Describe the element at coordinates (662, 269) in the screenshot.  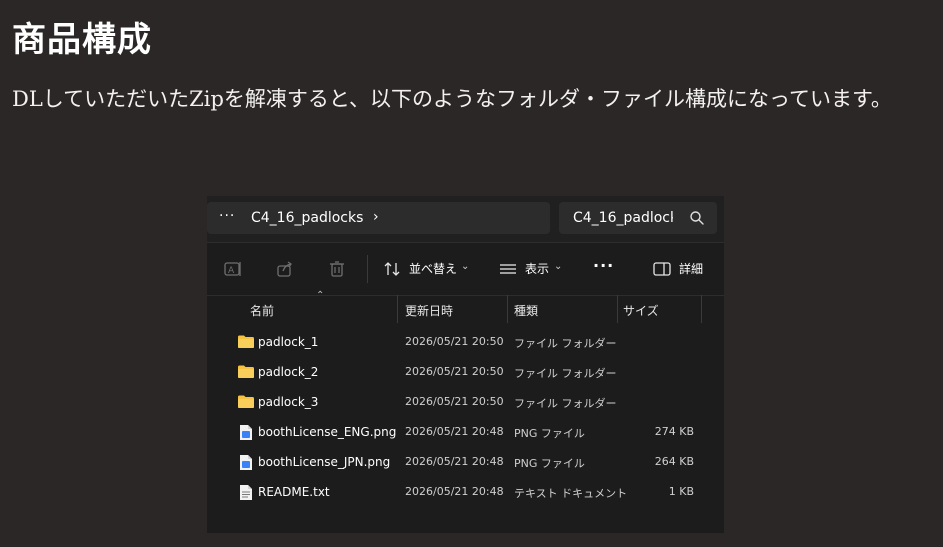
I see `details-pane-icon` at that location.